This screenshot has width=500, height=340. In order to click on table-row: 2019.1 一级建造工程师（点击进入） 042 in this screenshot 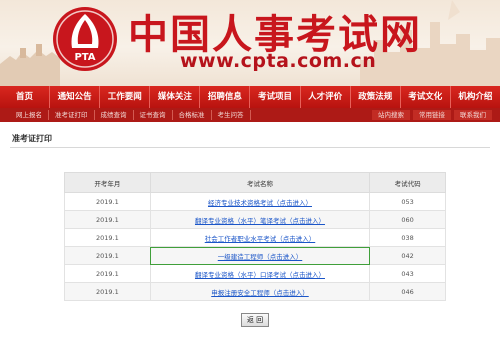, I will do `click(255, 255)`.